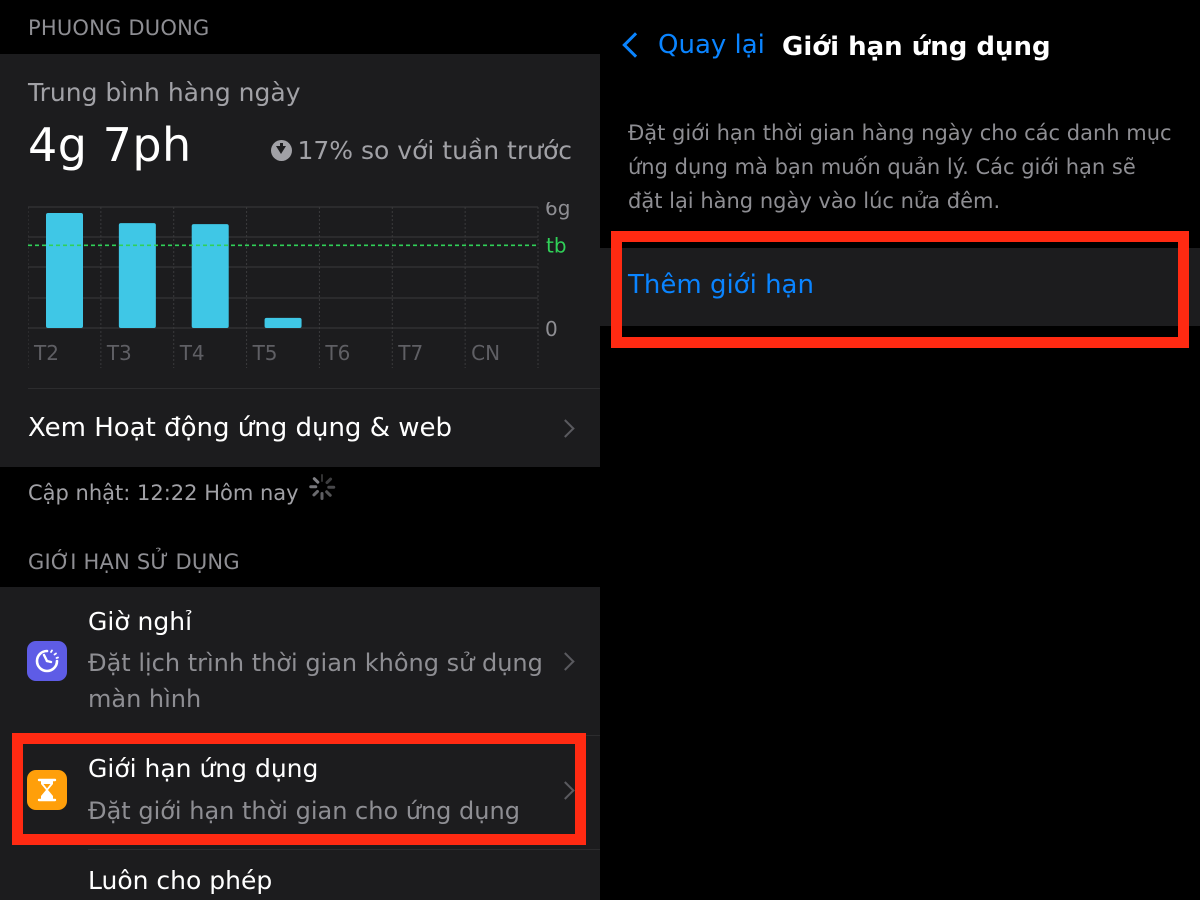 The width and height of the screenshot is (1200, 900). Describe the element at coordinates (300, 875) in the screenshot. I see `always-allowed-row: Luôn cho phép` at that location.